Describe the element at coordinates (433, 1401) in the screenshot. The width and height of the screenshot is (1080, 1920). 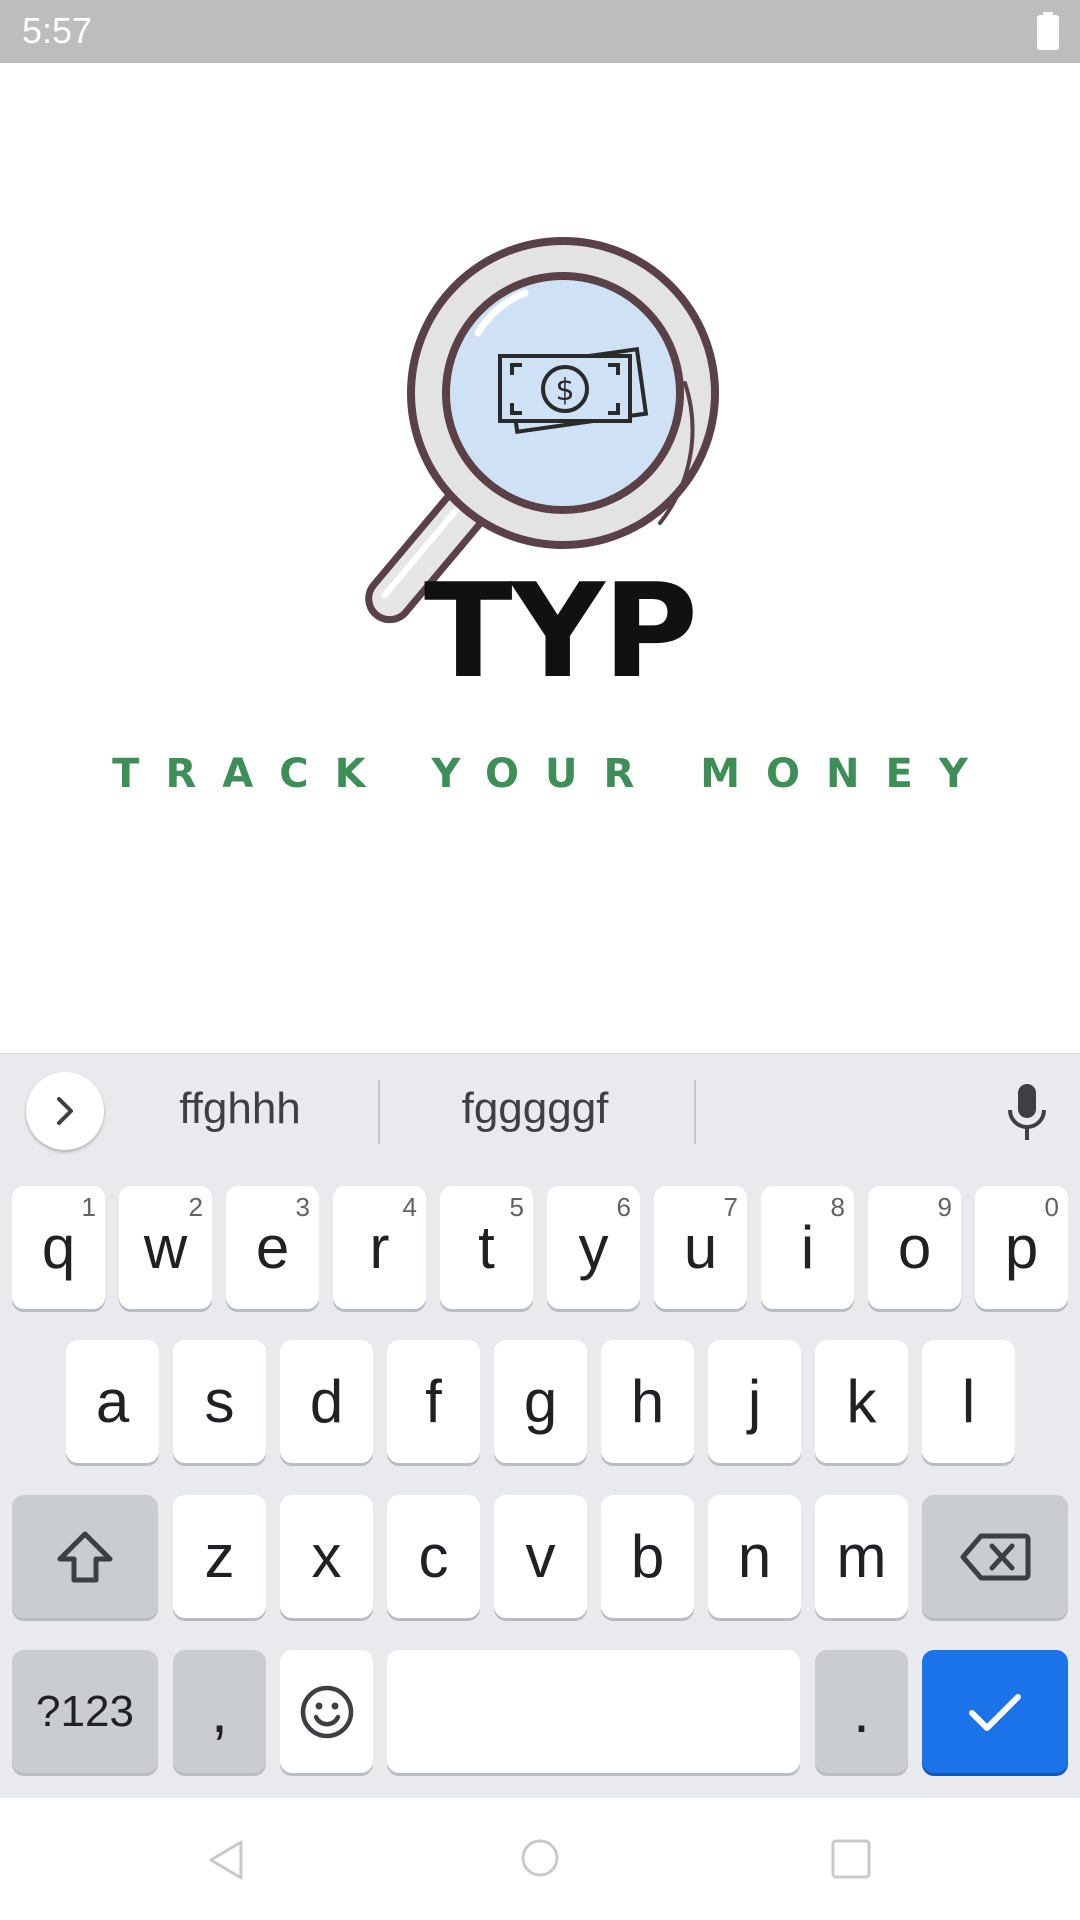
I see `key-f: f` at that location.